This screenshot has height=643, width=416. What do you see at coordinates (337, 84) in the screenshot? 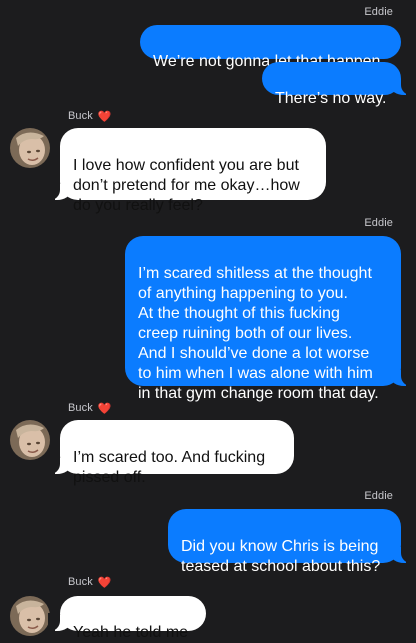
I see `message-bubble-outgoing: There’s no way.` at bounding box center [337, 84].